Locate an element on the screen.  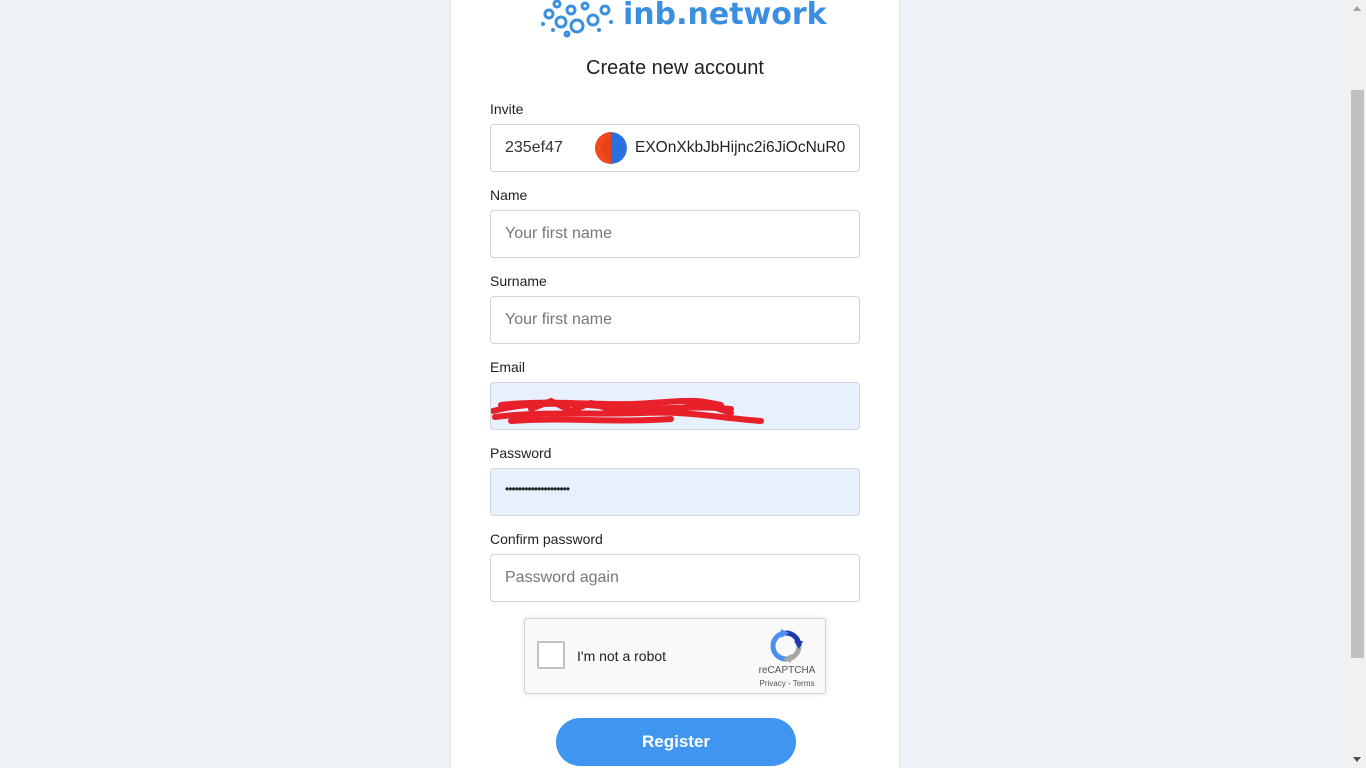
scroll-up-arrow-icon is located at coordinates (1357, 8).